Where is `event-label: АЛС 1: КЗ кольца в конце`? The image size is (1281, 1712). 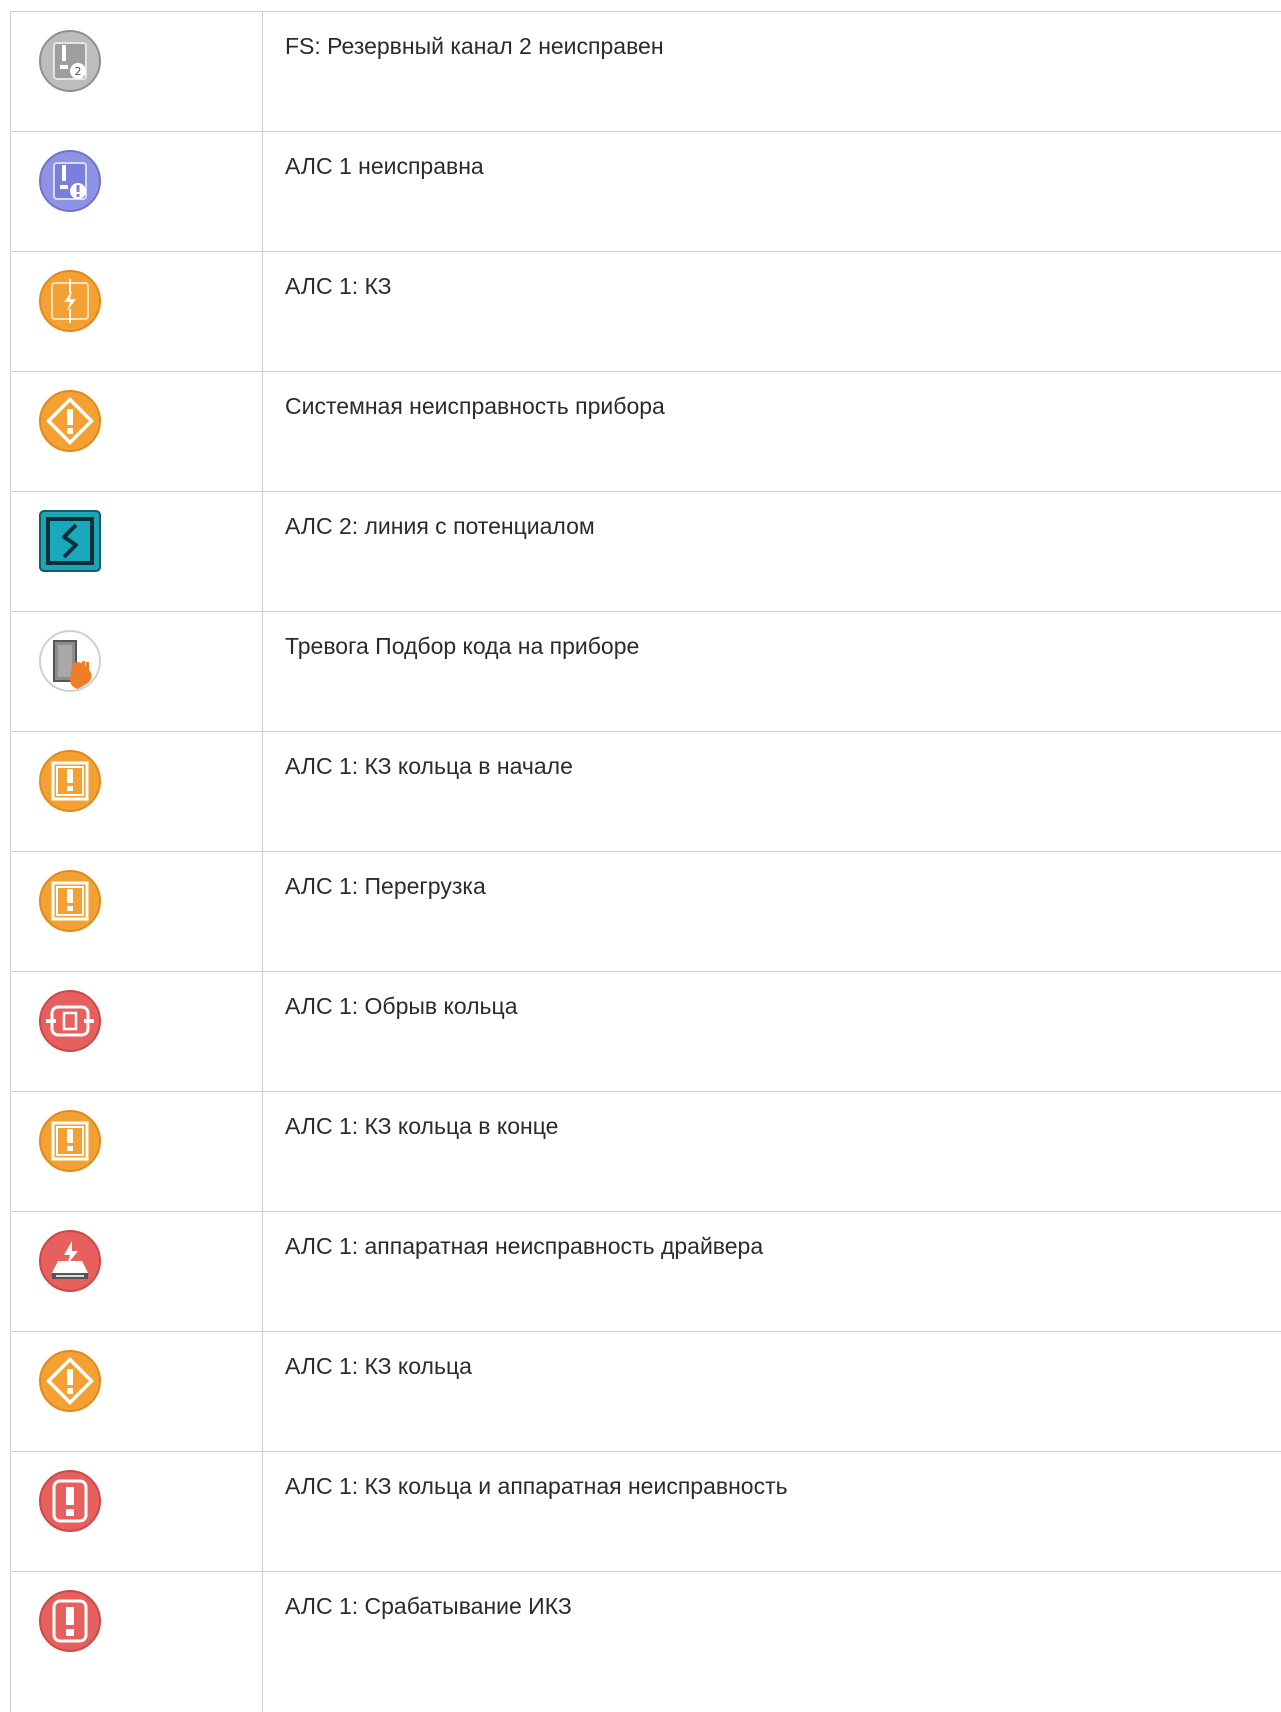 event-label: АЛС 1: КЗ кольца в конце is located at coordinates (422, 1126).